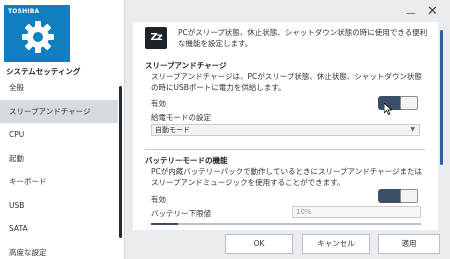 This screenshot has width=450, height=259. I want to click on power-mode-value: 自動モード, so click(172, 130).